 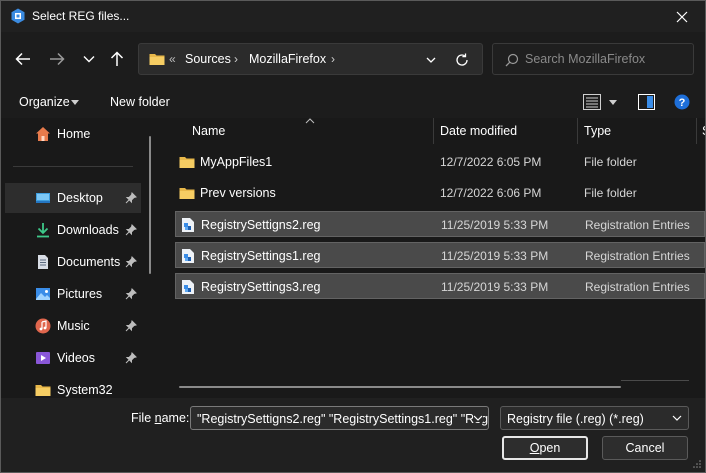 What do you see at coordinates (80, 198) in the screenshot?
I see `nav-item-label: Desktop` at bounding box center [80, 198].